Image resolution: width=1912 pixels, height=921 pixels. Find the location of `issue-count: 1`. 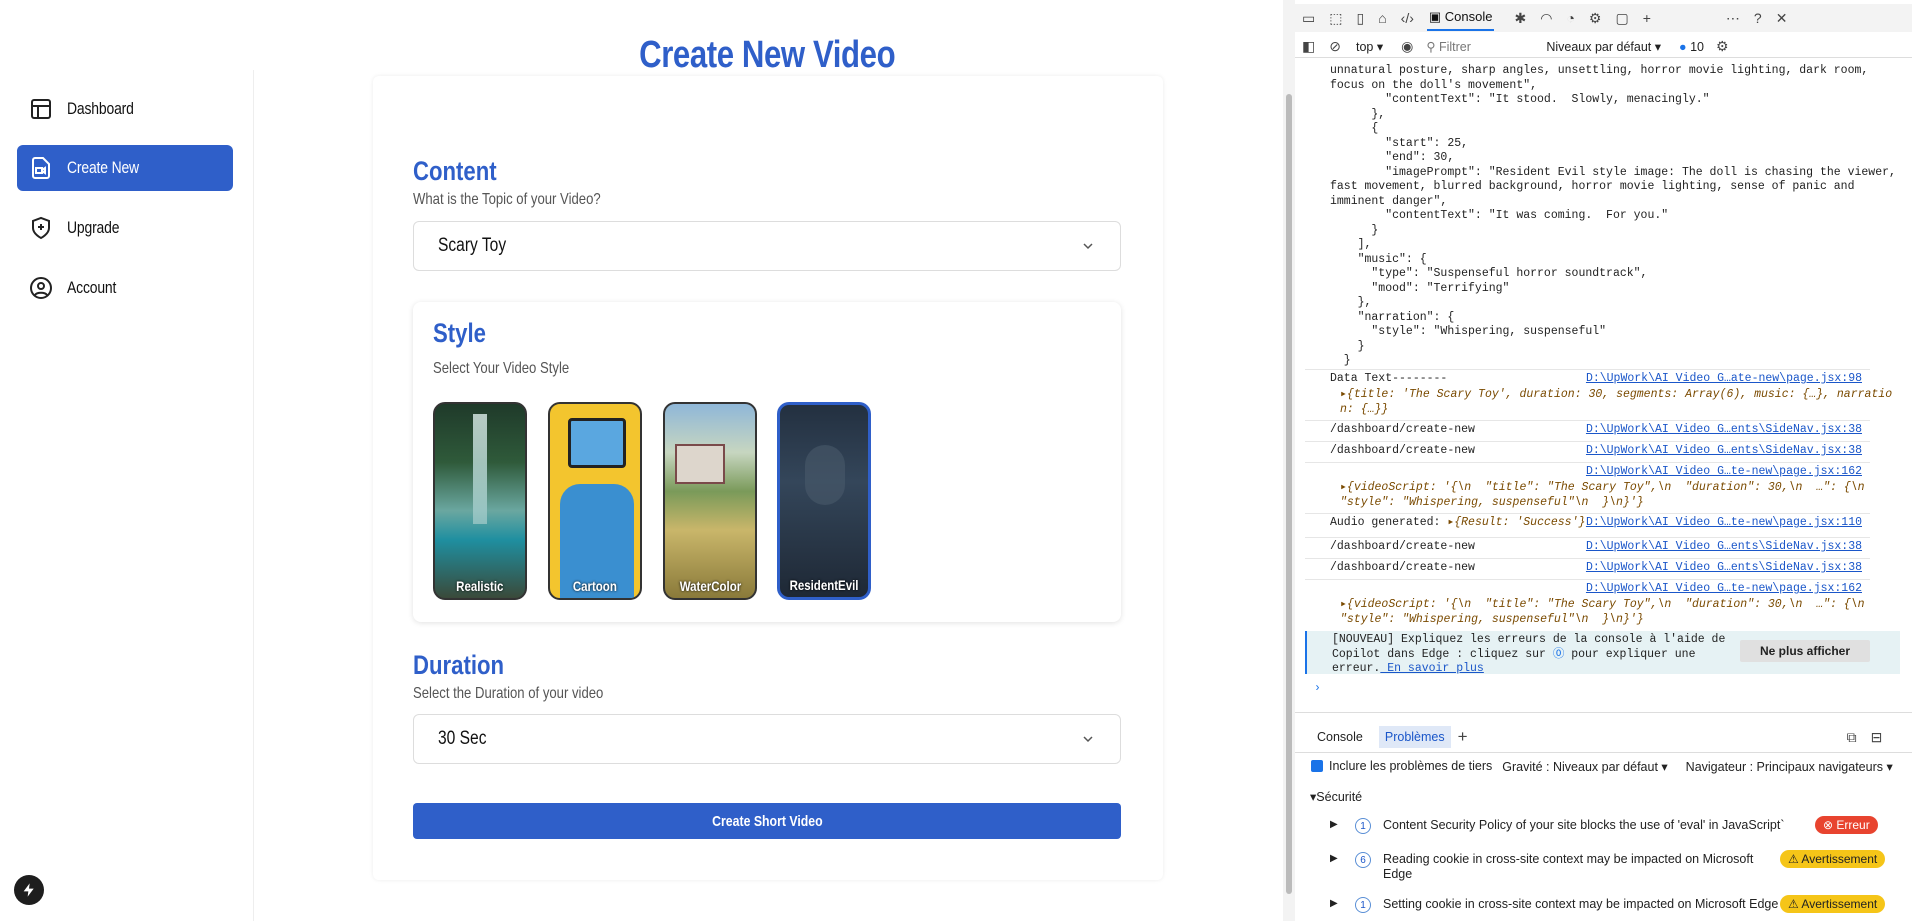

issue-count: 1 is located at coordinates (1363, 826).